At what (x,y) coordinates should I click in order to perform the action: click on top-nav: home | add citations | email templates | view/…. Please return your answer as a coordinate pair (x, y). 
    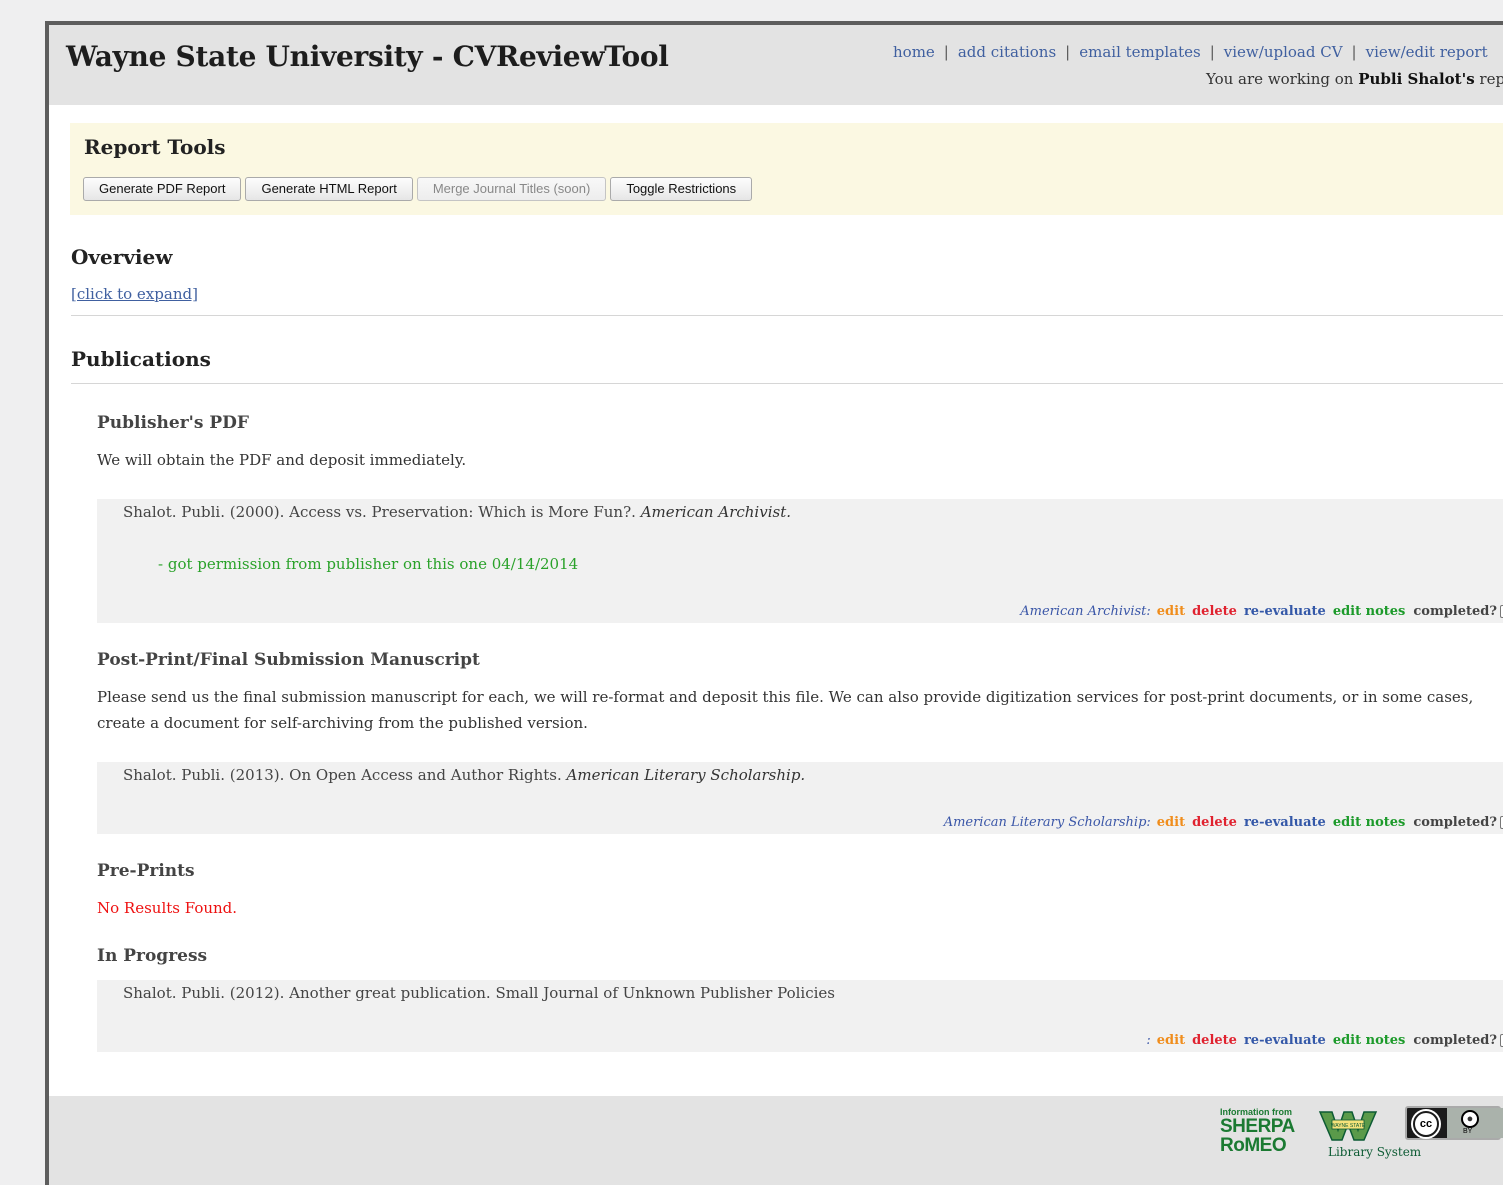
    Looking at the image, I should click on (1190, 52).